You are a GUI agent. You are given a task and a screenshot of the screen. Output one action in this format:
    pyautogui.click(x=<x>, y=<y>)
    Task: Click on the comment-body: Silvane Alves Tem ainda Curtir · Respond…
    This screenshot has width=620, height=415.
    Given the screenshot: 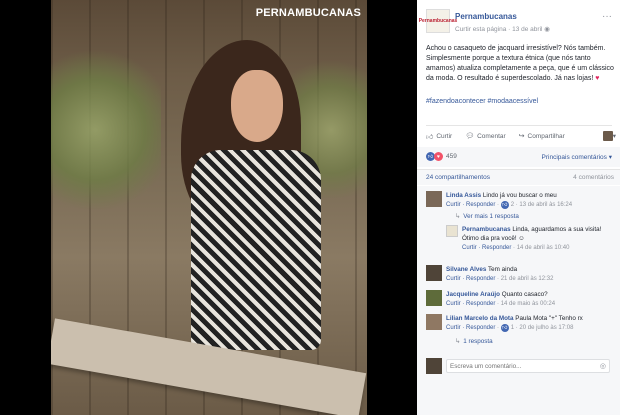 What is the action you would take?
    pyautogui.click(x=530, y=274)
    